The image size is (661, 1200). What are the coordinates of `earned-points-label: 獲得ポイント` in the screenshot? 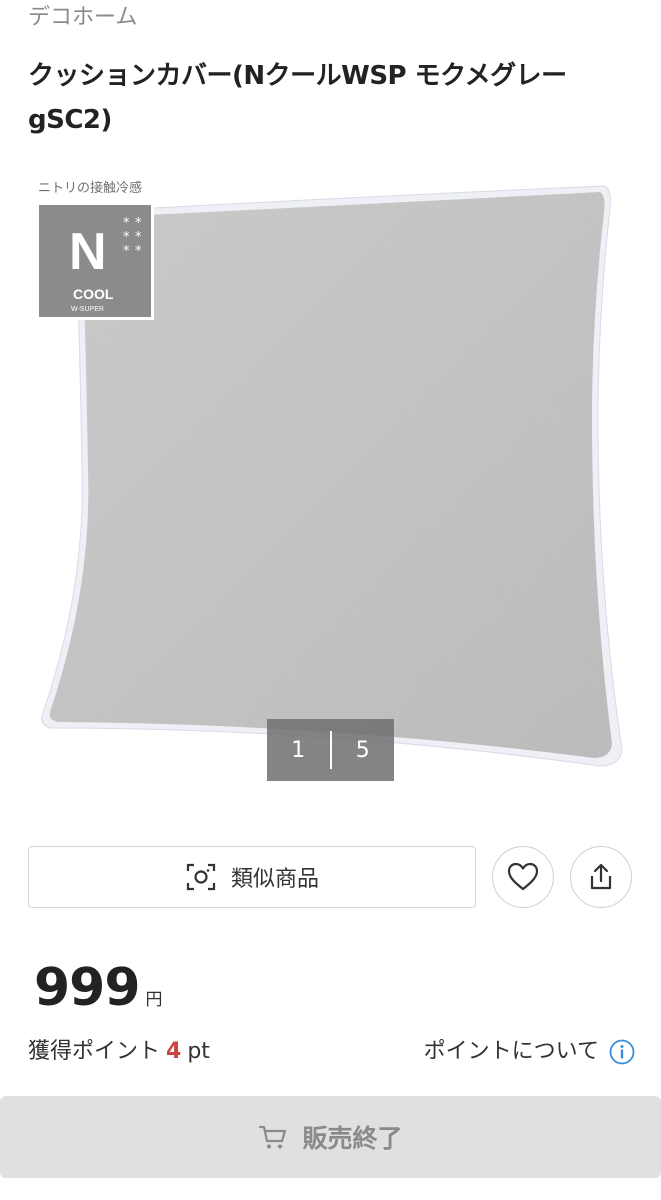 It's located at (94, 1051).